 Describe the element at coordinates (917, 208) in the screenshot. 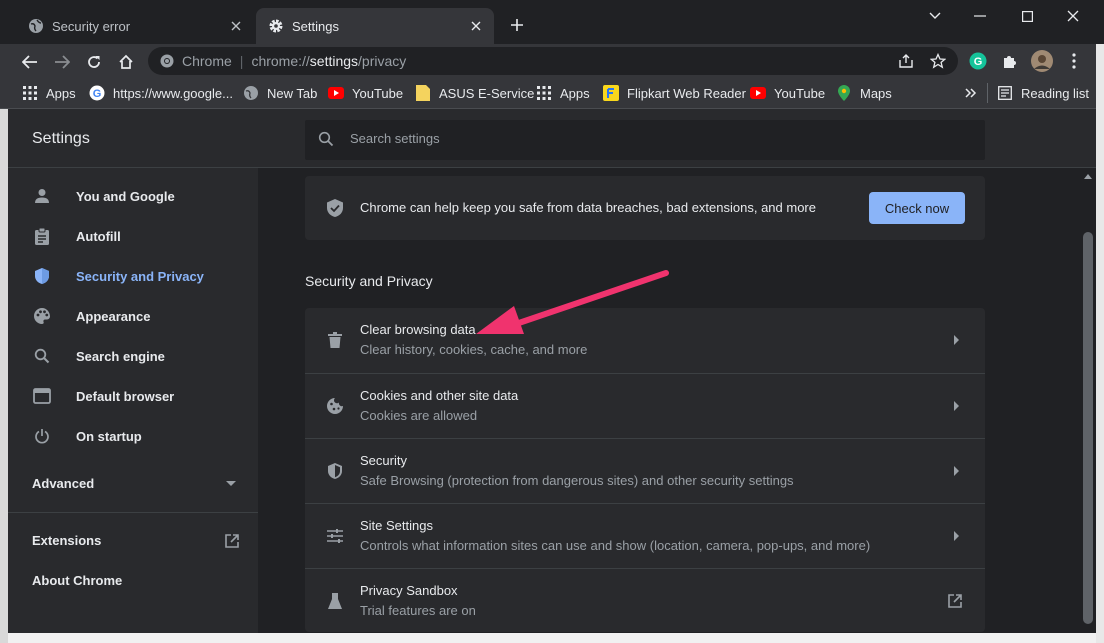

I see `check-now-button: Check now` at that location.